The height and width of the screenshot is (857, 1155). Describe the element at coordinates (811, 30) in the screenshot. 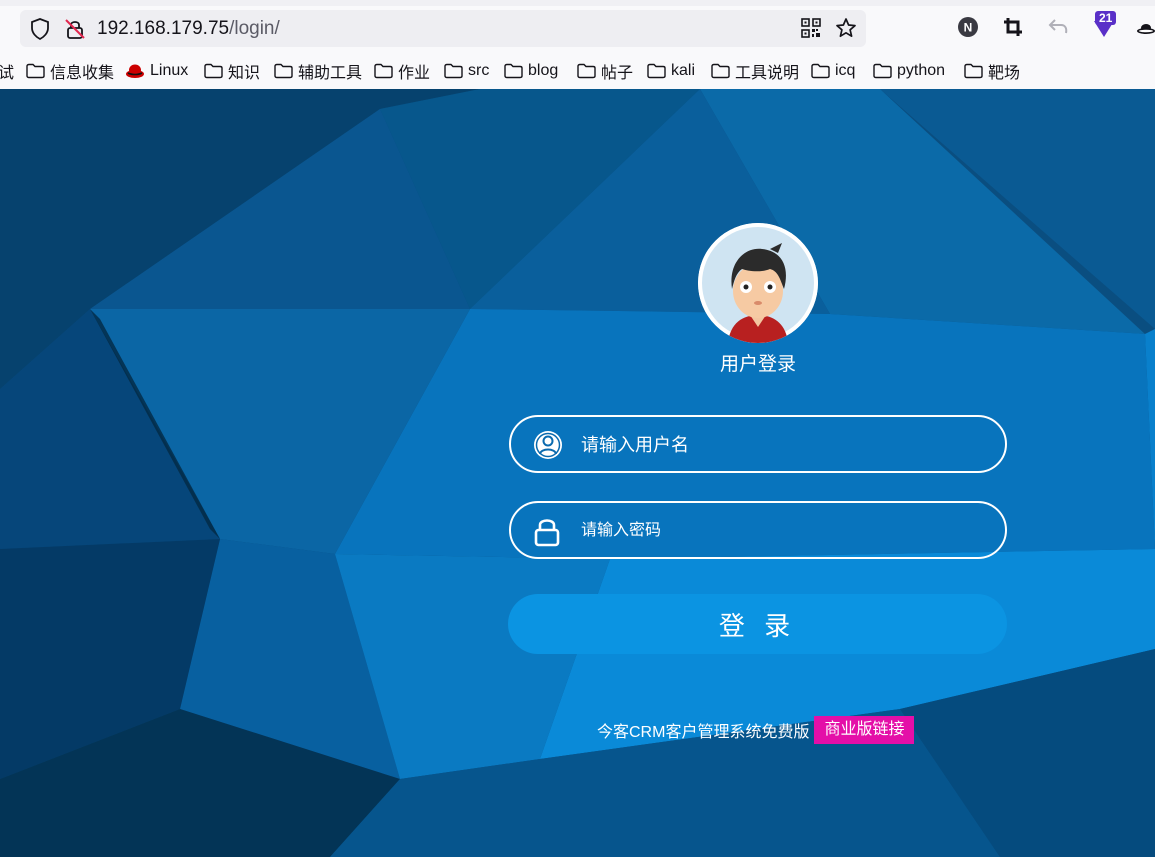

I see `qr-code-icon` at that location.